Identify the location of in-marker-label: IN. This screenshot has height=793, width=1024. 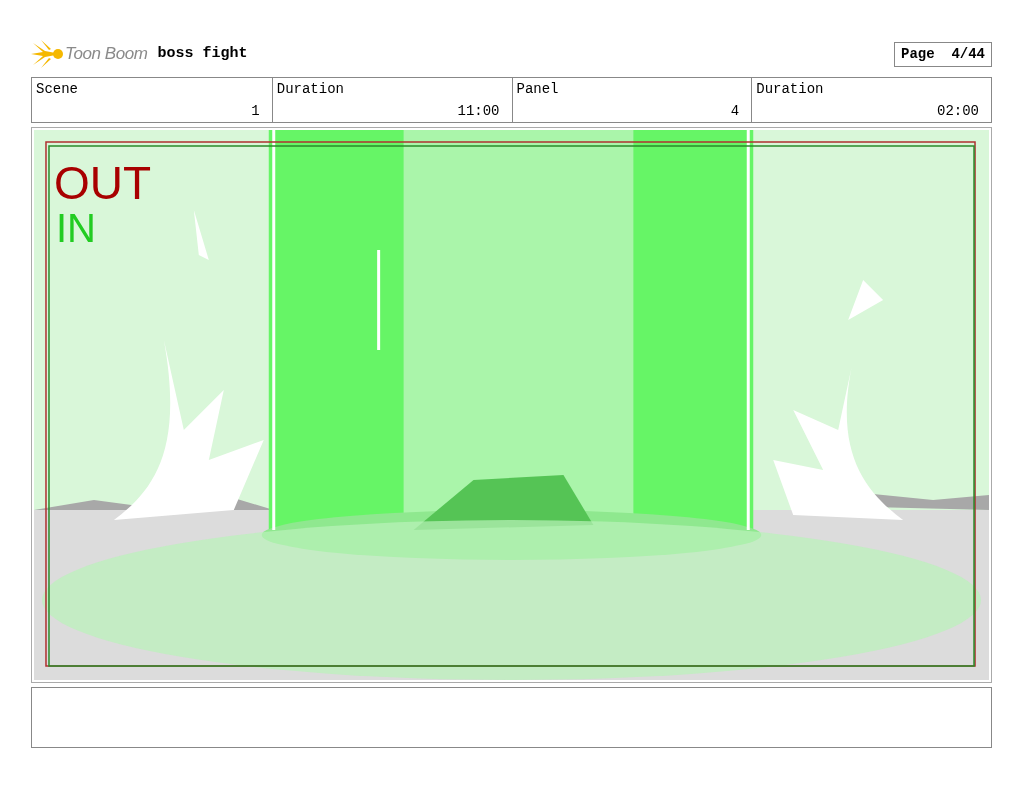
(76, 228).